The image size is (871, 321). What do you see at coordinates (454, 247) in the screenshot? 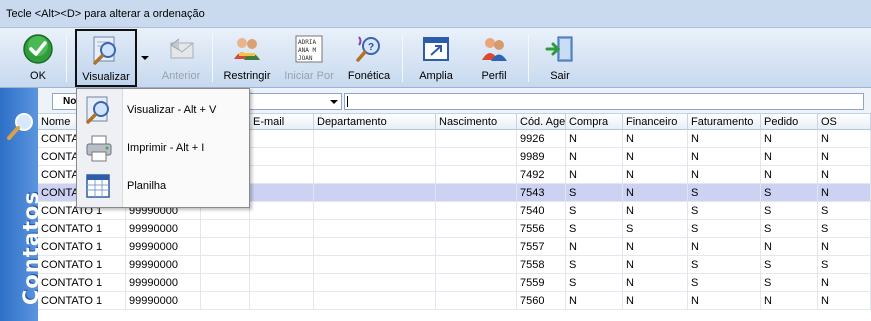
I see `table-row: CONTATO 1 99990000 7557 N N N N N` at bounding box center [454, 247].